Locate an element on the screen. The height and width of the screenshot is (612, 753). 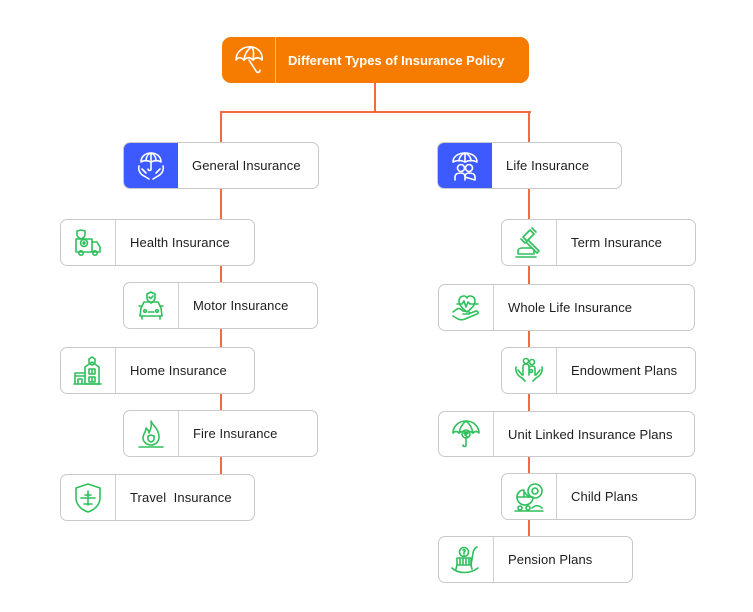
item-label: Fire Insurance is located at coordinates (235, 433).